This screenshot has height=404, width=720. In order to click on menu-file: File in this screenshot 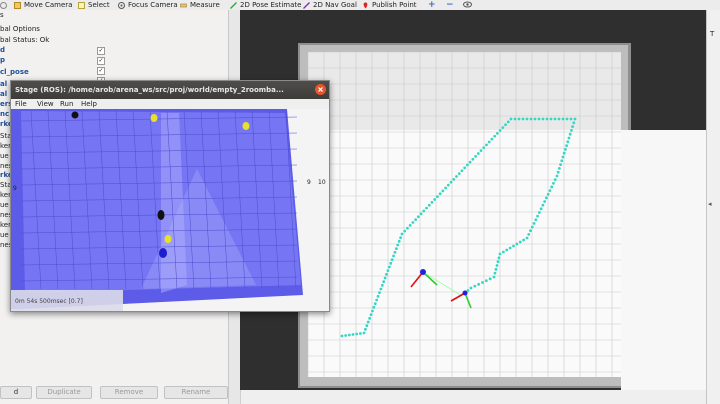, I will do `click(21, 104)`.